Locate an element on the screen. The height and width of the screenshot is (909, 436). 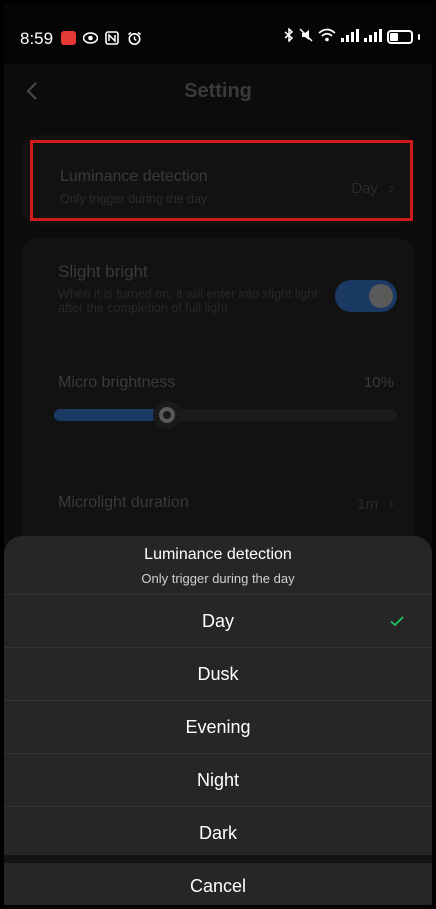
slider-thumb is located at coordinates (167, 415).